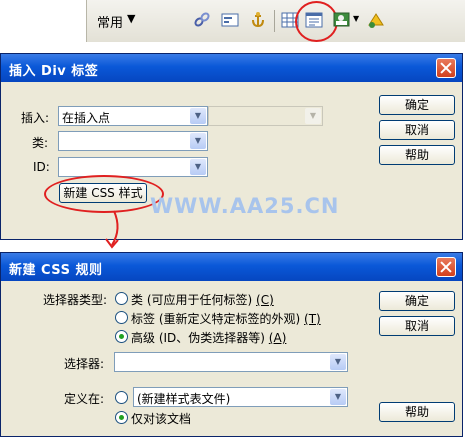  Describe the element at coordinates (240, 397) in the screenshot. I see `define-in-select: (新建样式表文件) ▼` at that location.